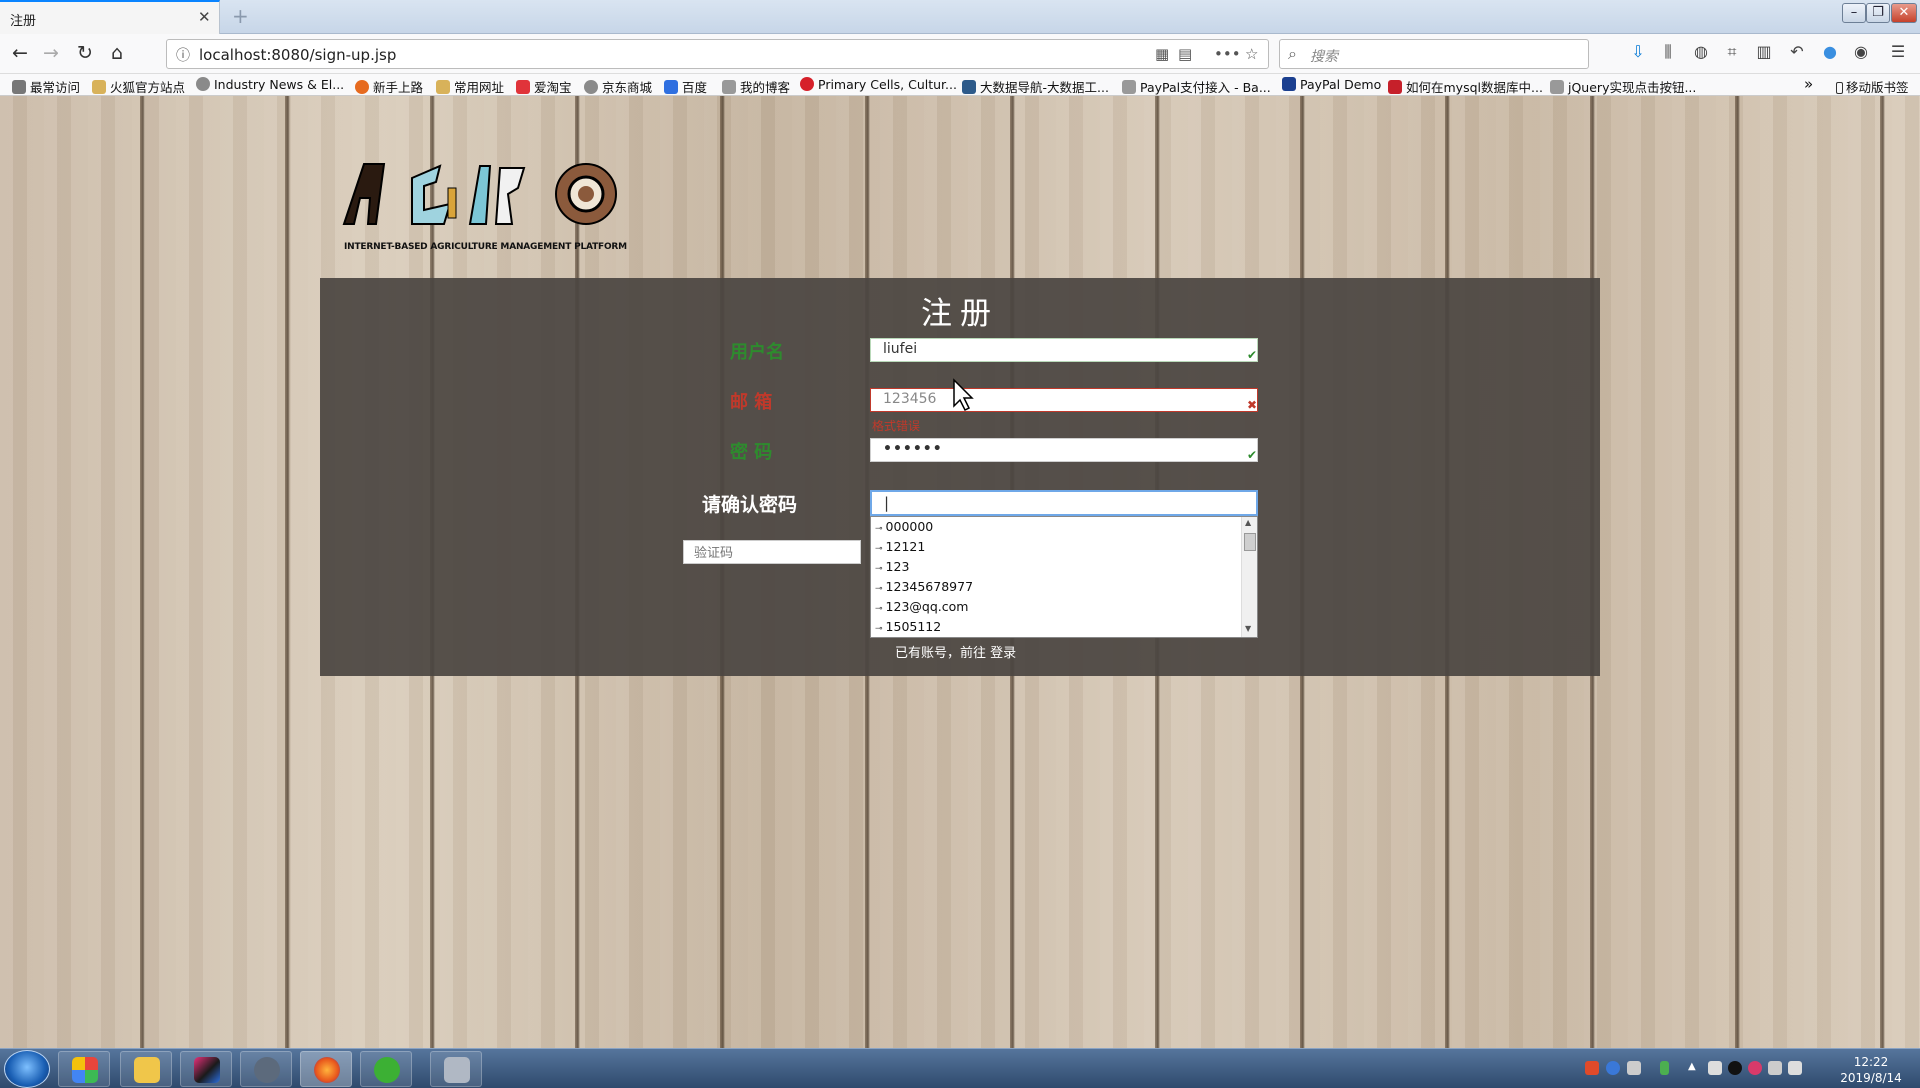 This screenshot has height=1088, width=1920. What do you see at coordinates (1732, 52) in the screenshot?
I see `screenshot-icon: ⌗` at bounding box center [1732, 52].